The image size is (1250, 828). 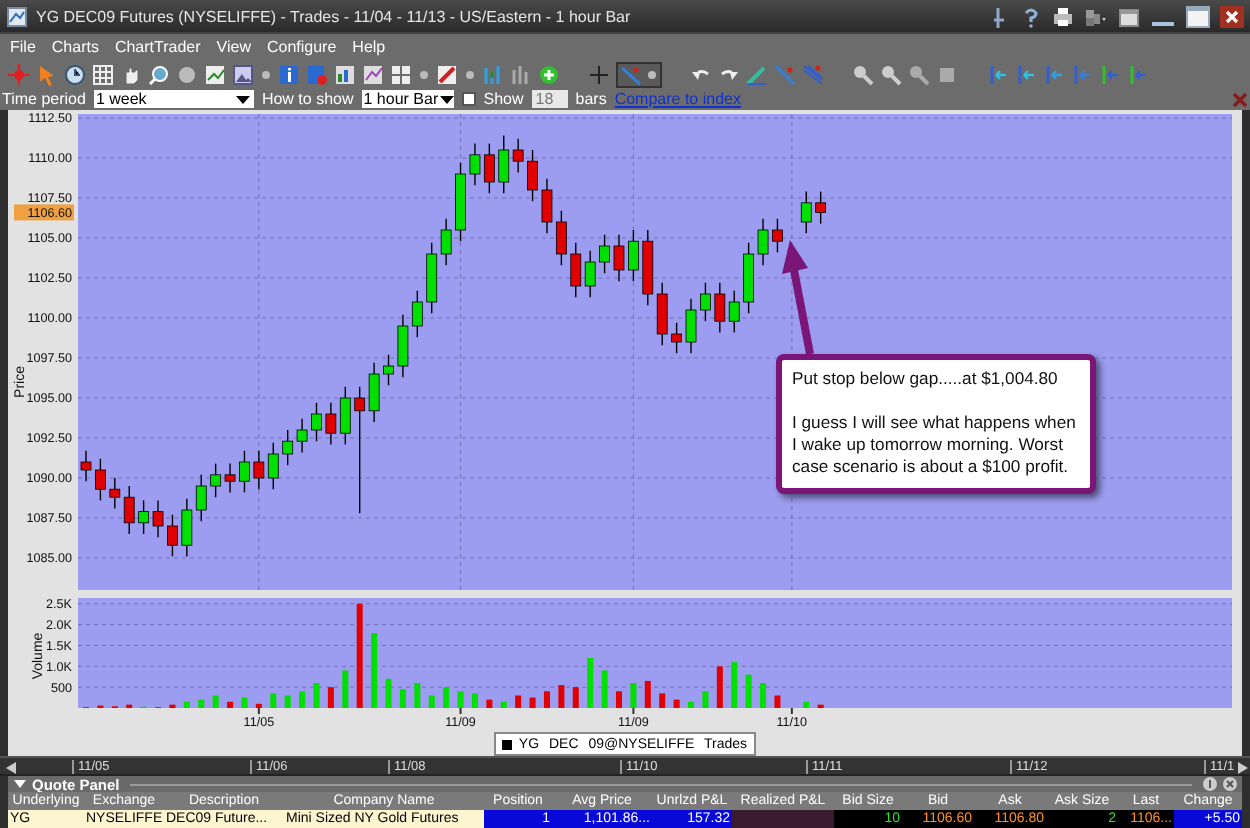 What do you see at coordinates (131, 74) in the screenshot?
I see `hand-icon` at bounding box center [131, 74].